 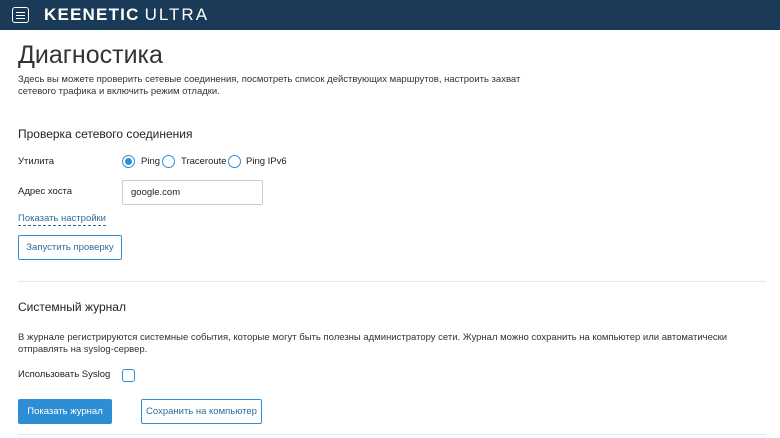 I want to click on utility-label: Утилита, so click(x=36, y=161).